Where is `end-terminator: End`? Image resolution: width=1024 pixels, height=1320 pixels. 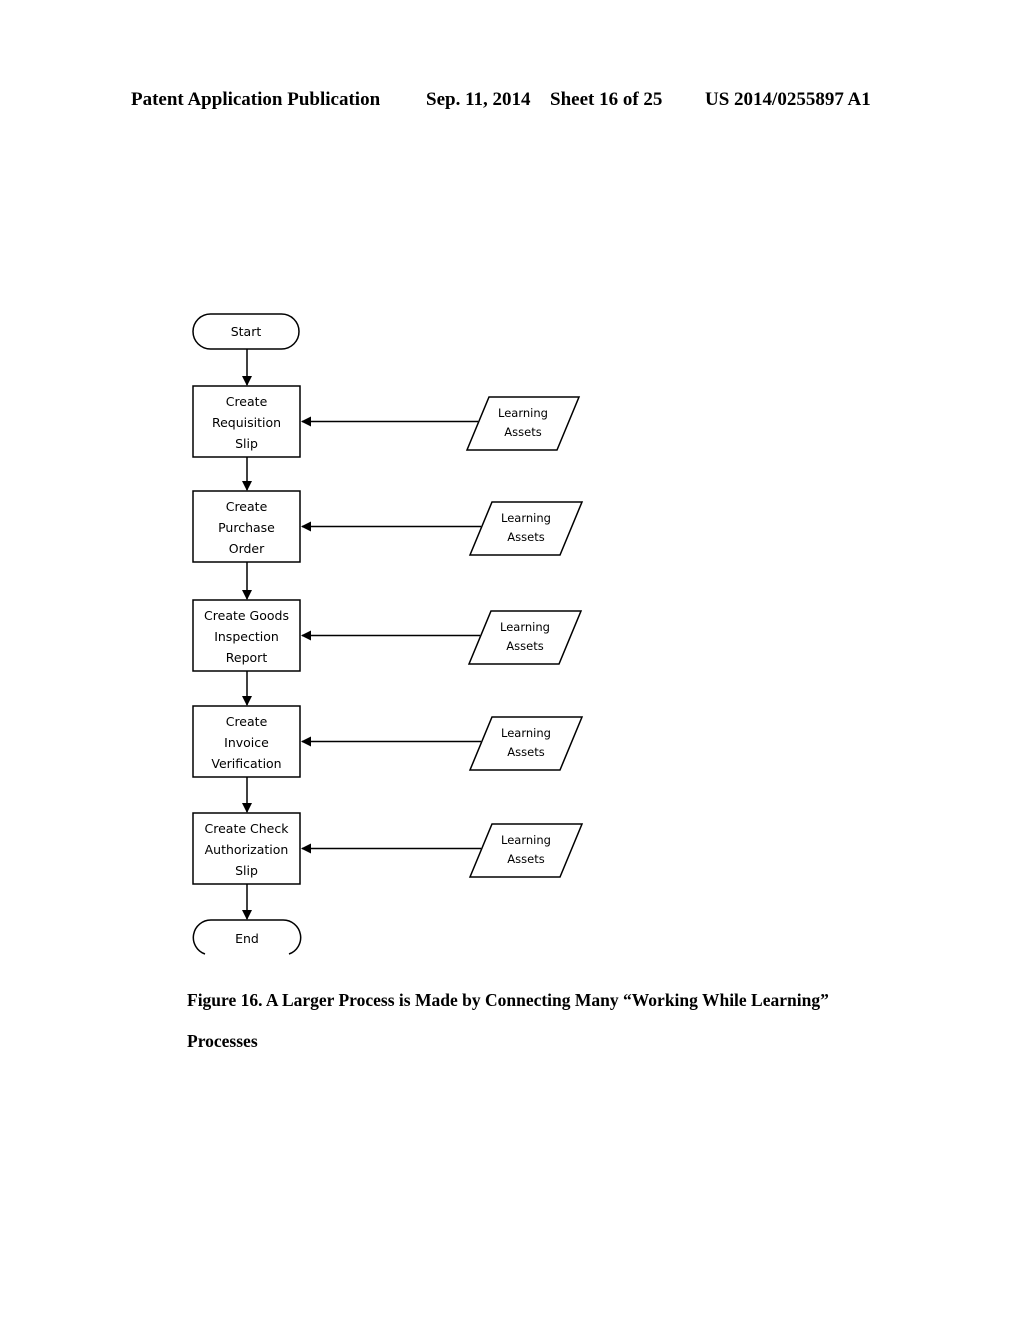
end-terminator: End is located at coordinates (247, 937).